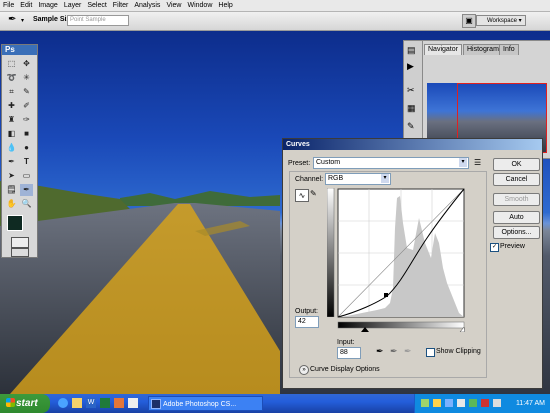 The image size is (550, 413). I want to click on slice-tool-icon: ✎, so click(26, 92).